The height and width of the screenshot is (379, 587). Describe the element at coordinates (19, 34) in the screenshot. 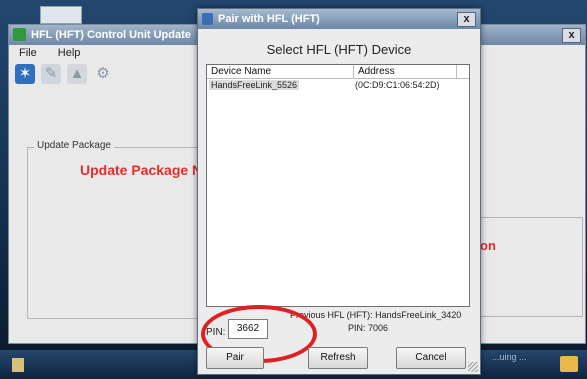

I see `app-icon` at that location.